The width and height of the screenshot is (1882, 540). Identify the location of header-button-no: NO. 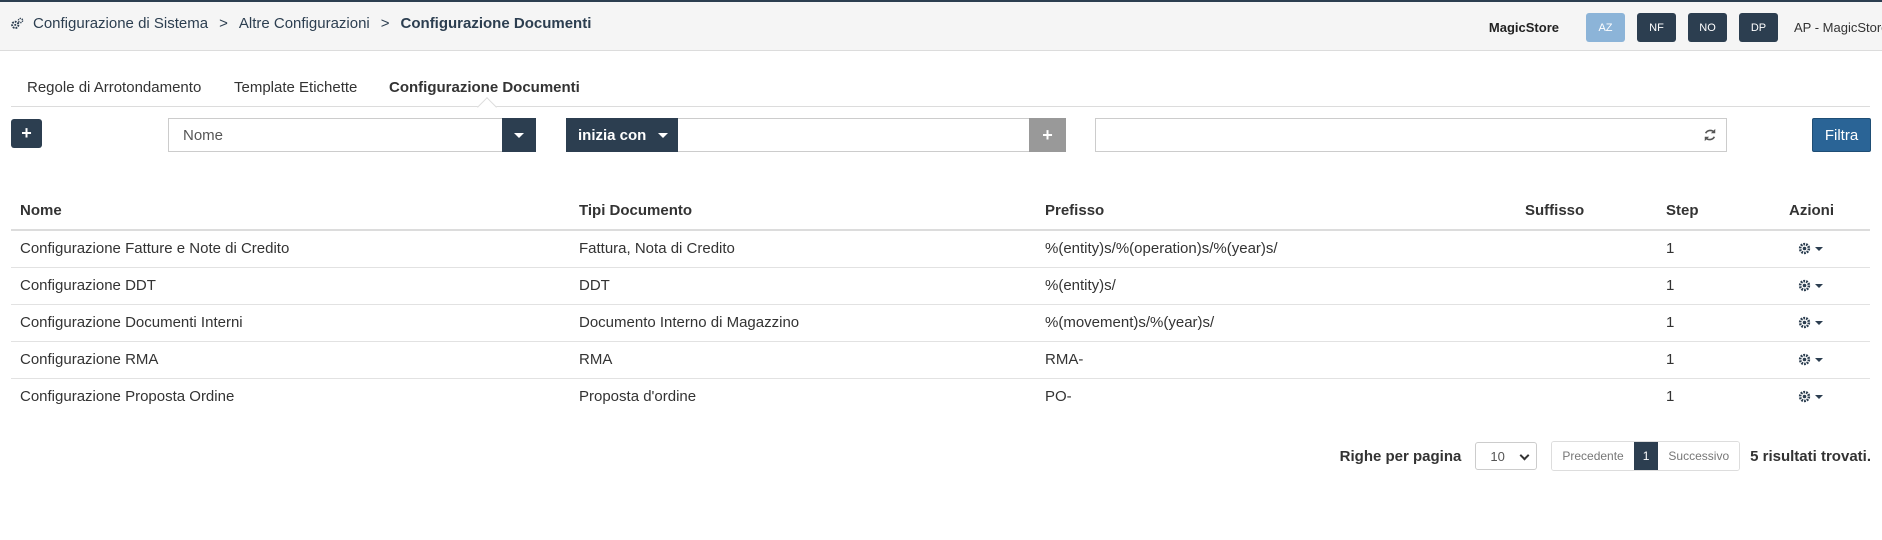
(1707, 27).